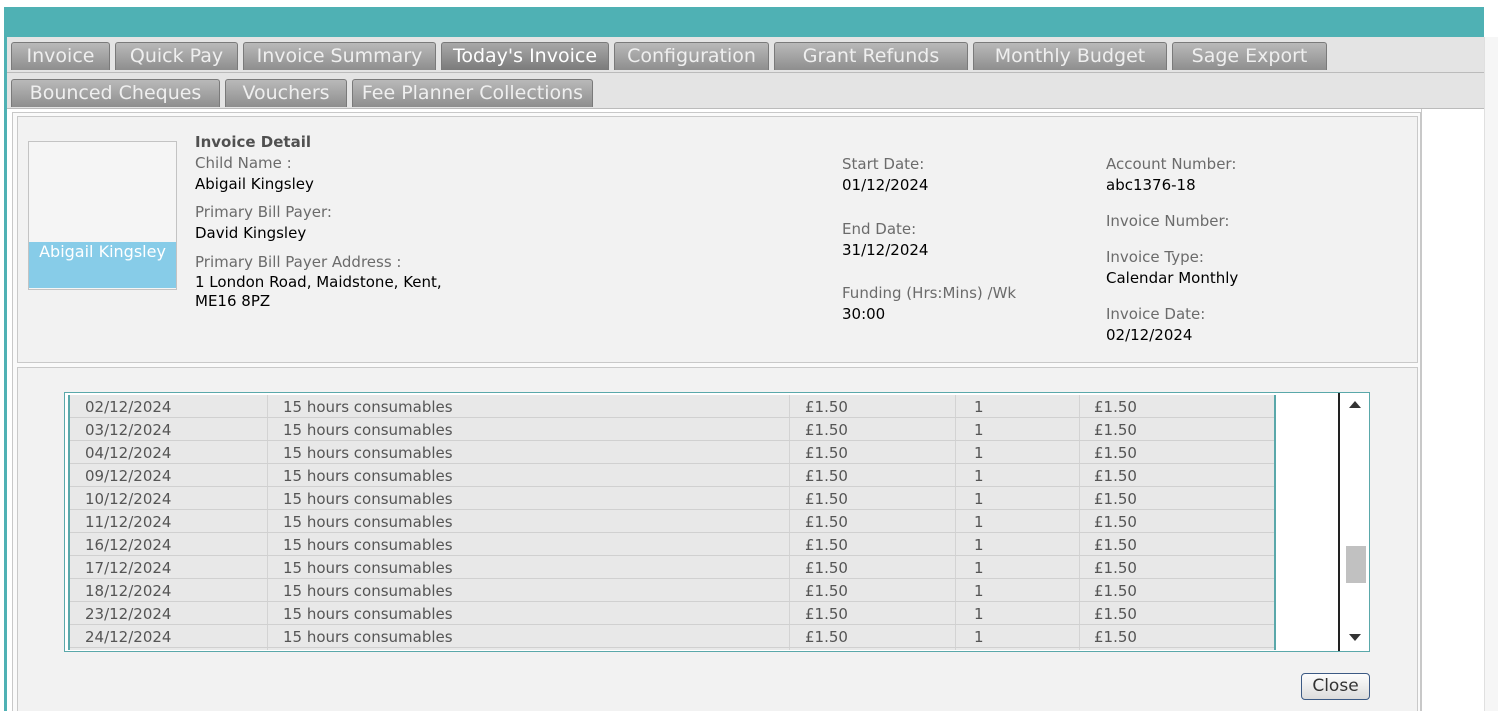 The width and height of the screenshot is (1498, 711). What do you see at coordinates (128, 545) in the screenshot?
I see `cell-date: 16/12/2024` at bounding box center [128, 545].